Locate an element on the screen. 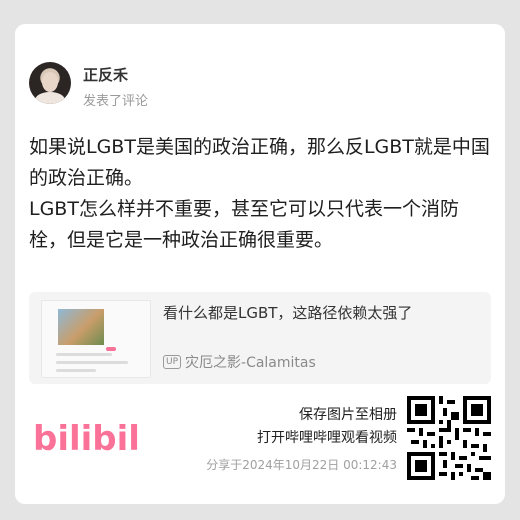 This screenshot has height=520, width=520. share-timestamp: 分享于2024年10月22日 00:12:43 is located at coordinates (301, 465).